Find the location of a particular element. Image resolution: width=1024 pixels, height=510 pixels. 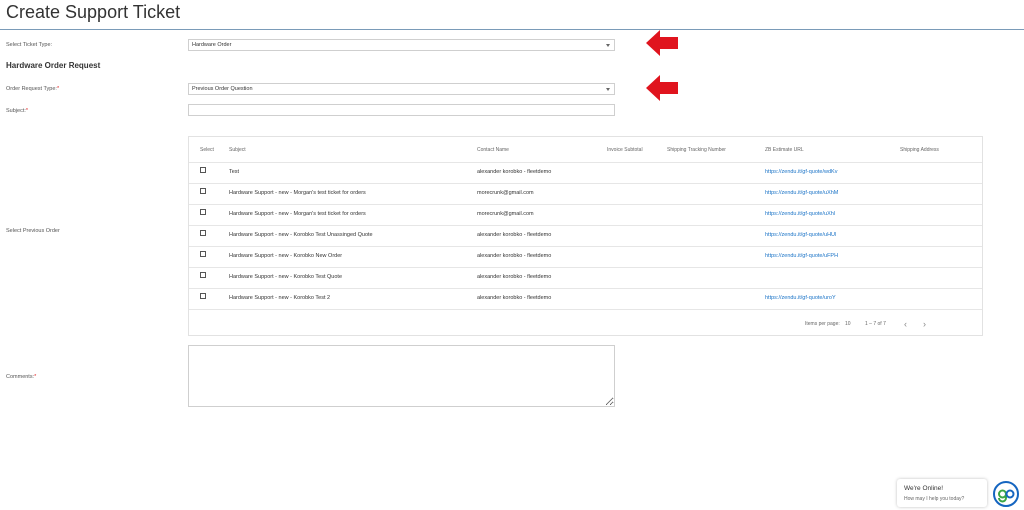

comments-label: Comments:* is located at coordinates (21, 377).